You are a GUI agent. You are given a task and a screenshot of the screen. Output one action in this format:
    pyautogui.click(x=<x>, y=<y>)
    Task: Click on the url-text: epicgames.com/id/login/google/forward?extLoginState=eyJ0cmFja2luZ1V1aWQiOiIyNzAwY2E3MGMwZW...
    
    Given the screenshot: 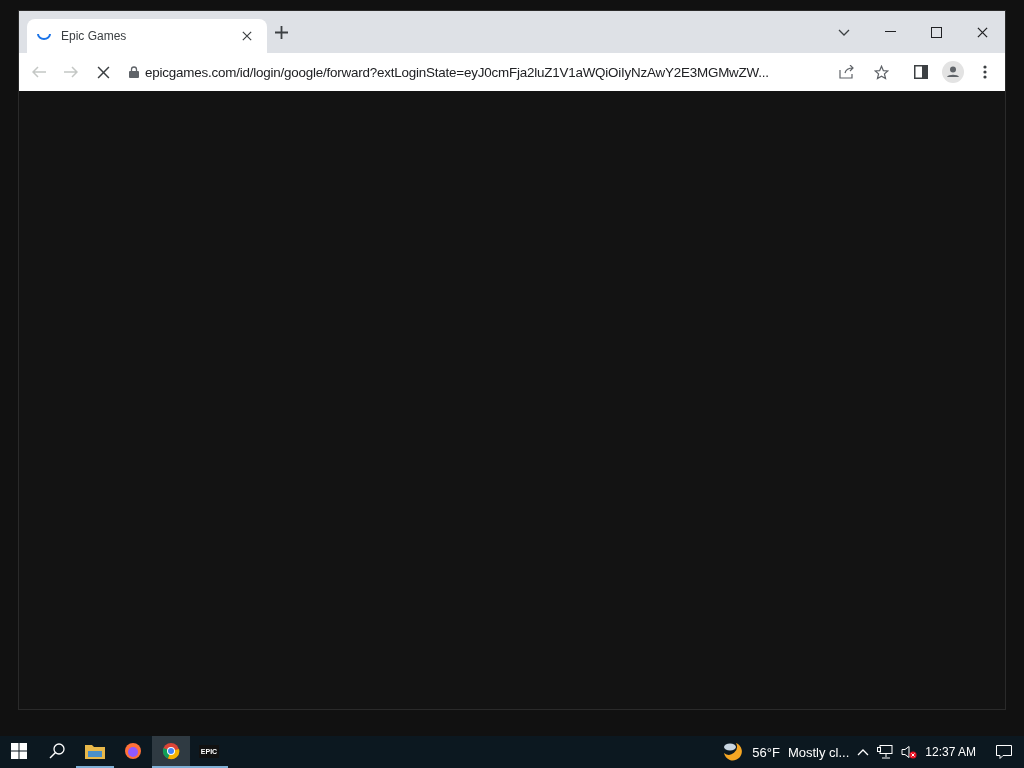 What is the action you would take?
    pyautogui.click(x=457, y=72)
    